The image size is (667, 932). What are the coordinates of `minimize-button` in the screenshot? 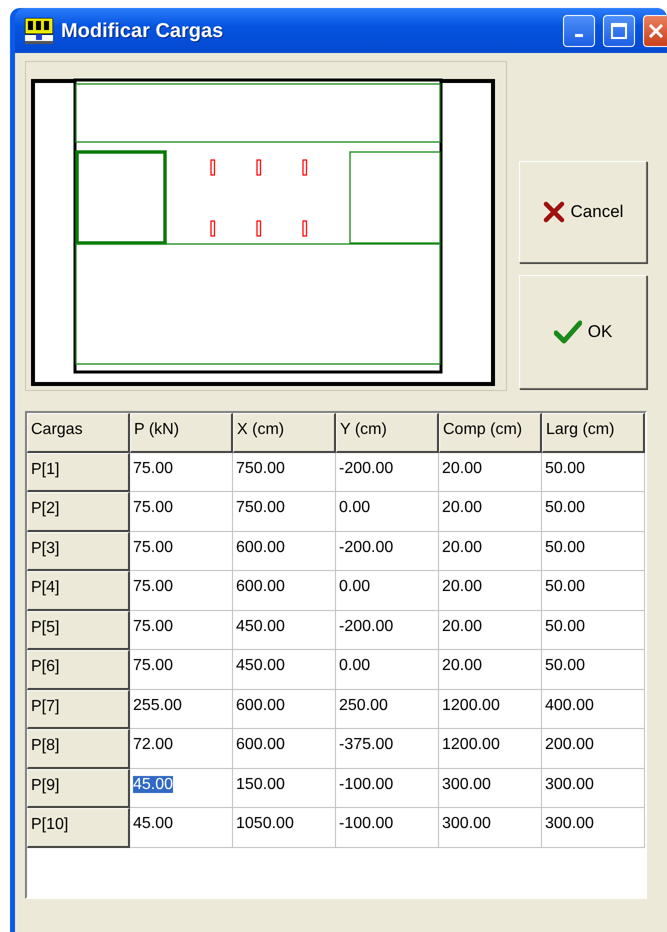 It's located at (579, 30).